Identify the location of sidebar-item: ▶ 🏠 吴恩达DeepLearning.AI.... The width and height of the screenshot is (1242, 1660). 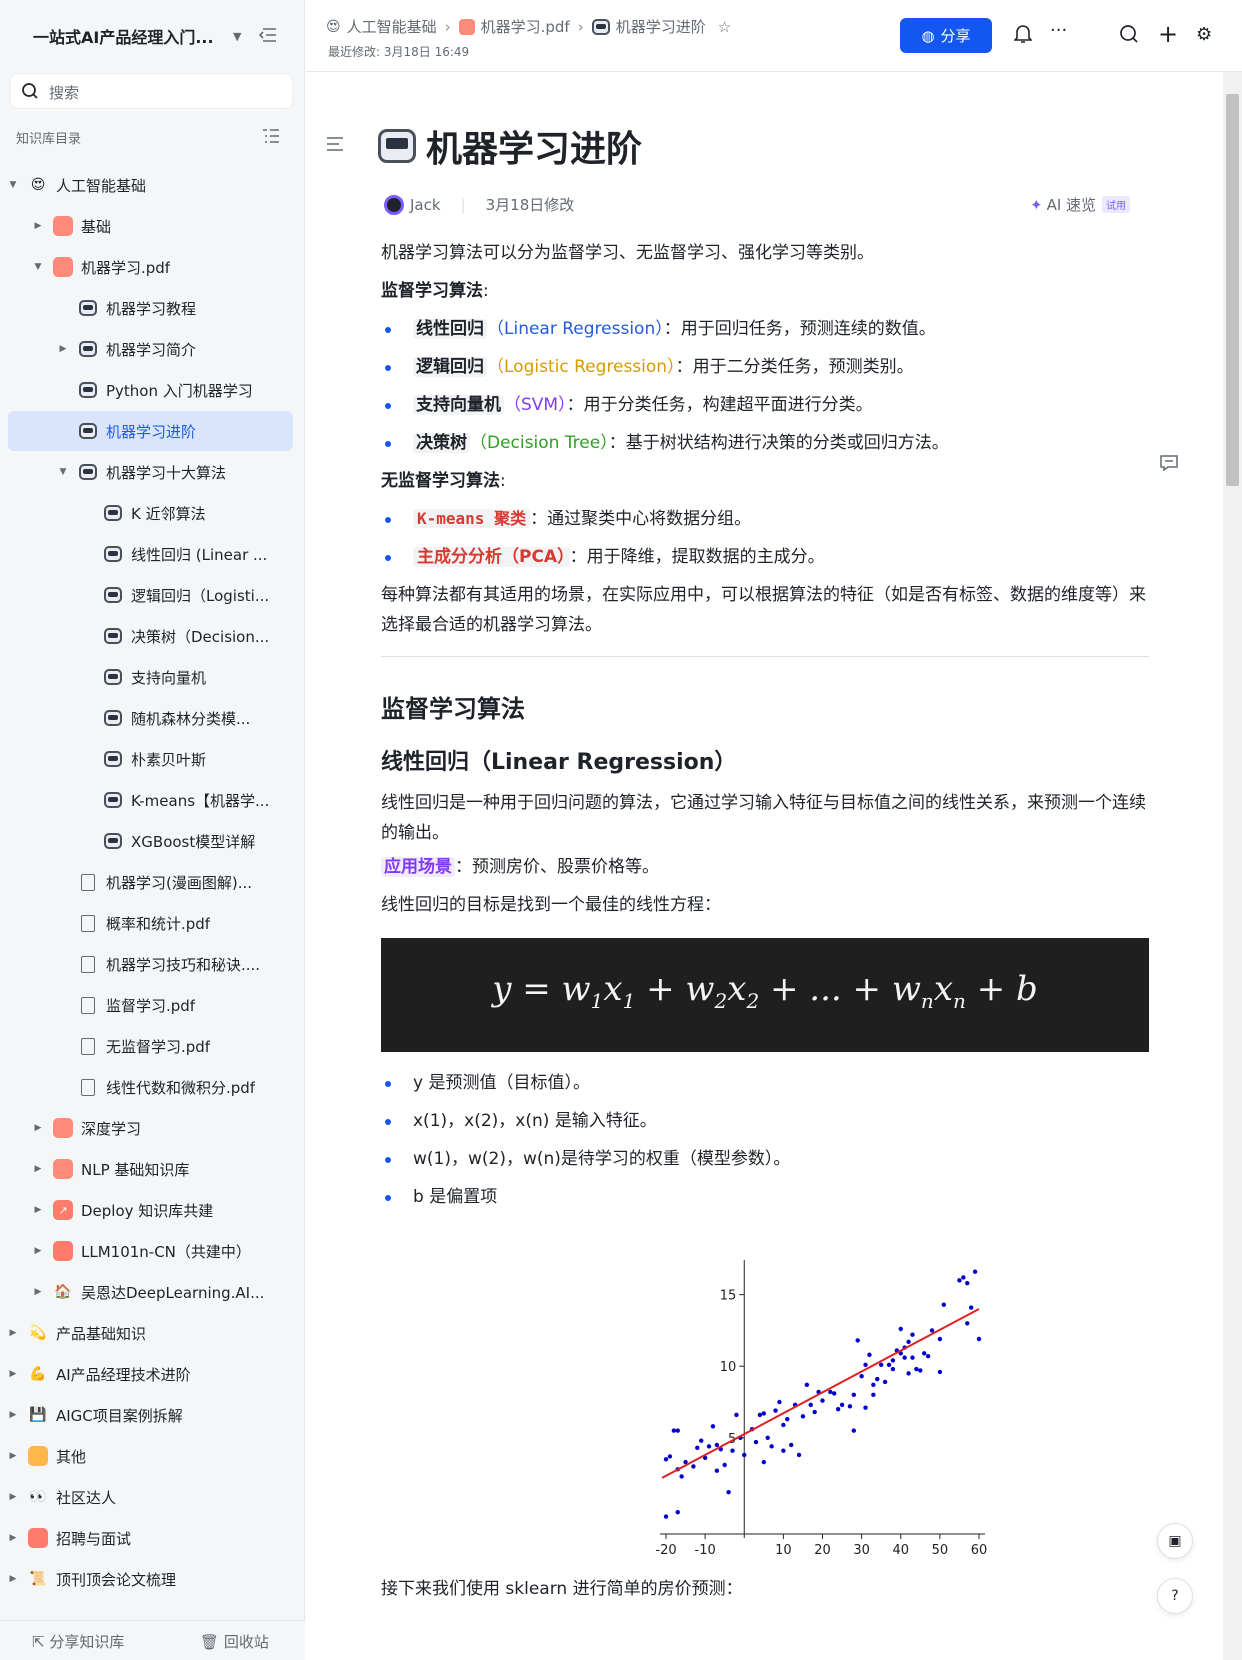
(150, 1292).